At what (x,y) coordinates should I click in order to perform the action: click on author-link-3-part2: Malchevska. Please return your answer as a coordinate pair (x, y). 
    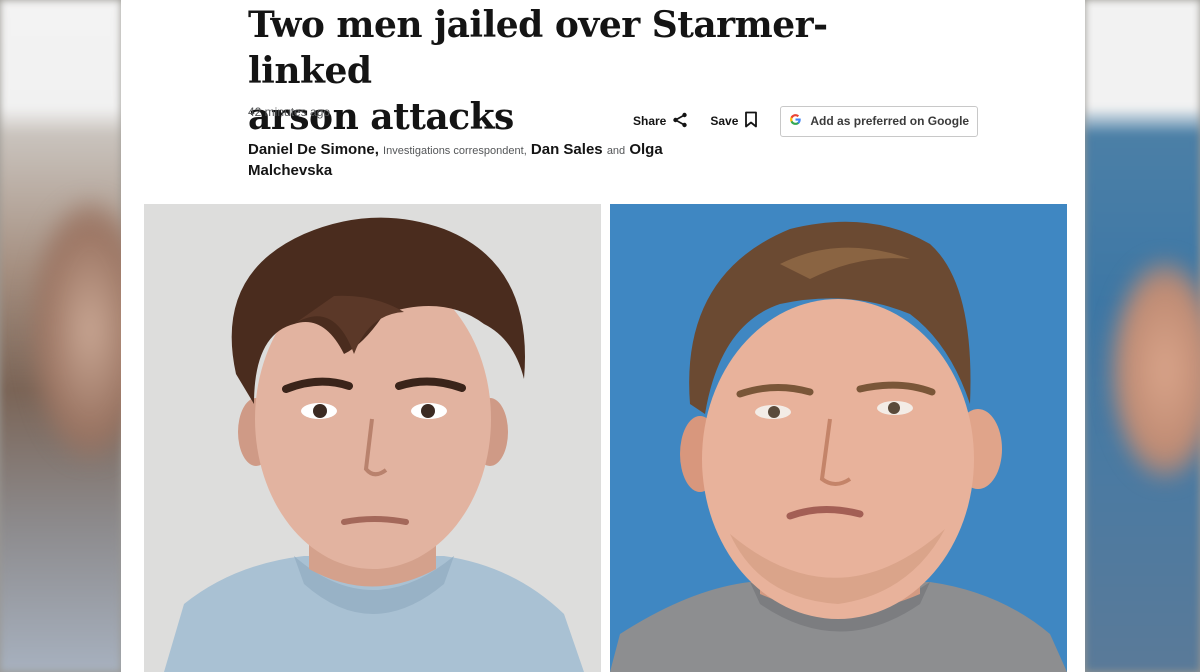
    Looking at the image, I should click on (290, 170).